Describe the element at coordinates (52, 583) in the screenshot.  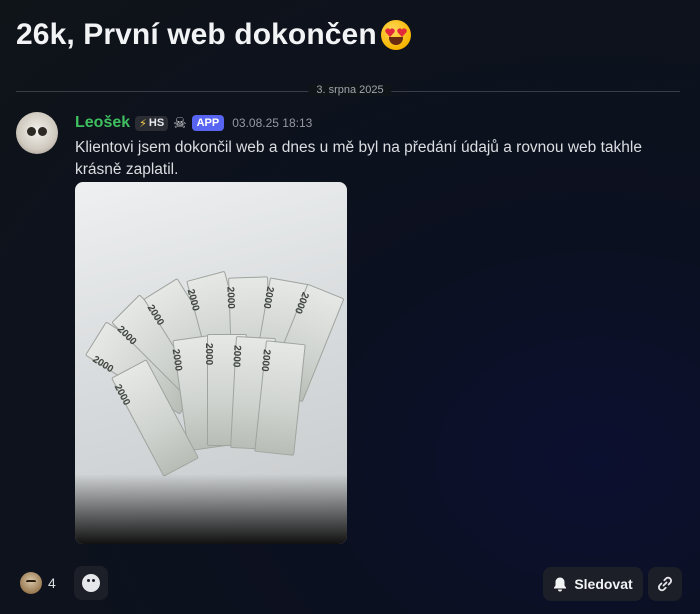
I see `reaction-count: 4` at that location.